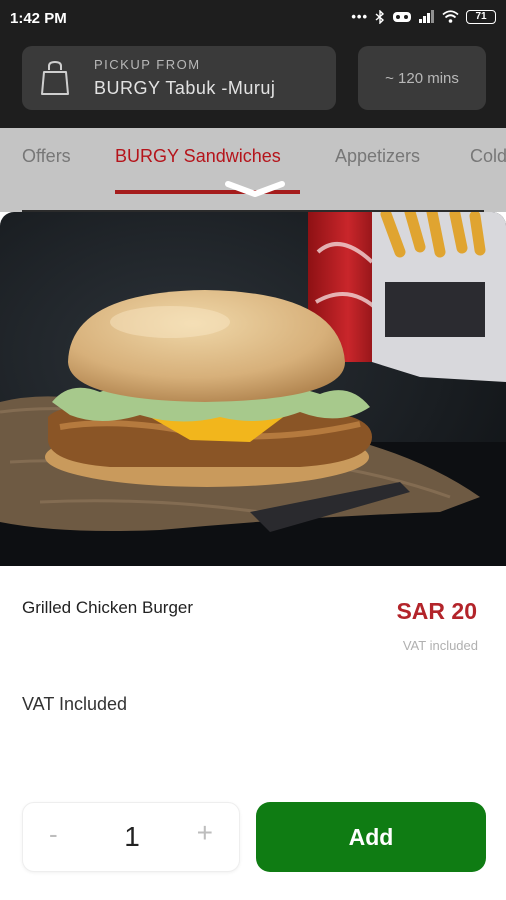  Describe the element at coordinates (38, 18) in the screenshot. I see `status-time: 1:42 PM` at that location.